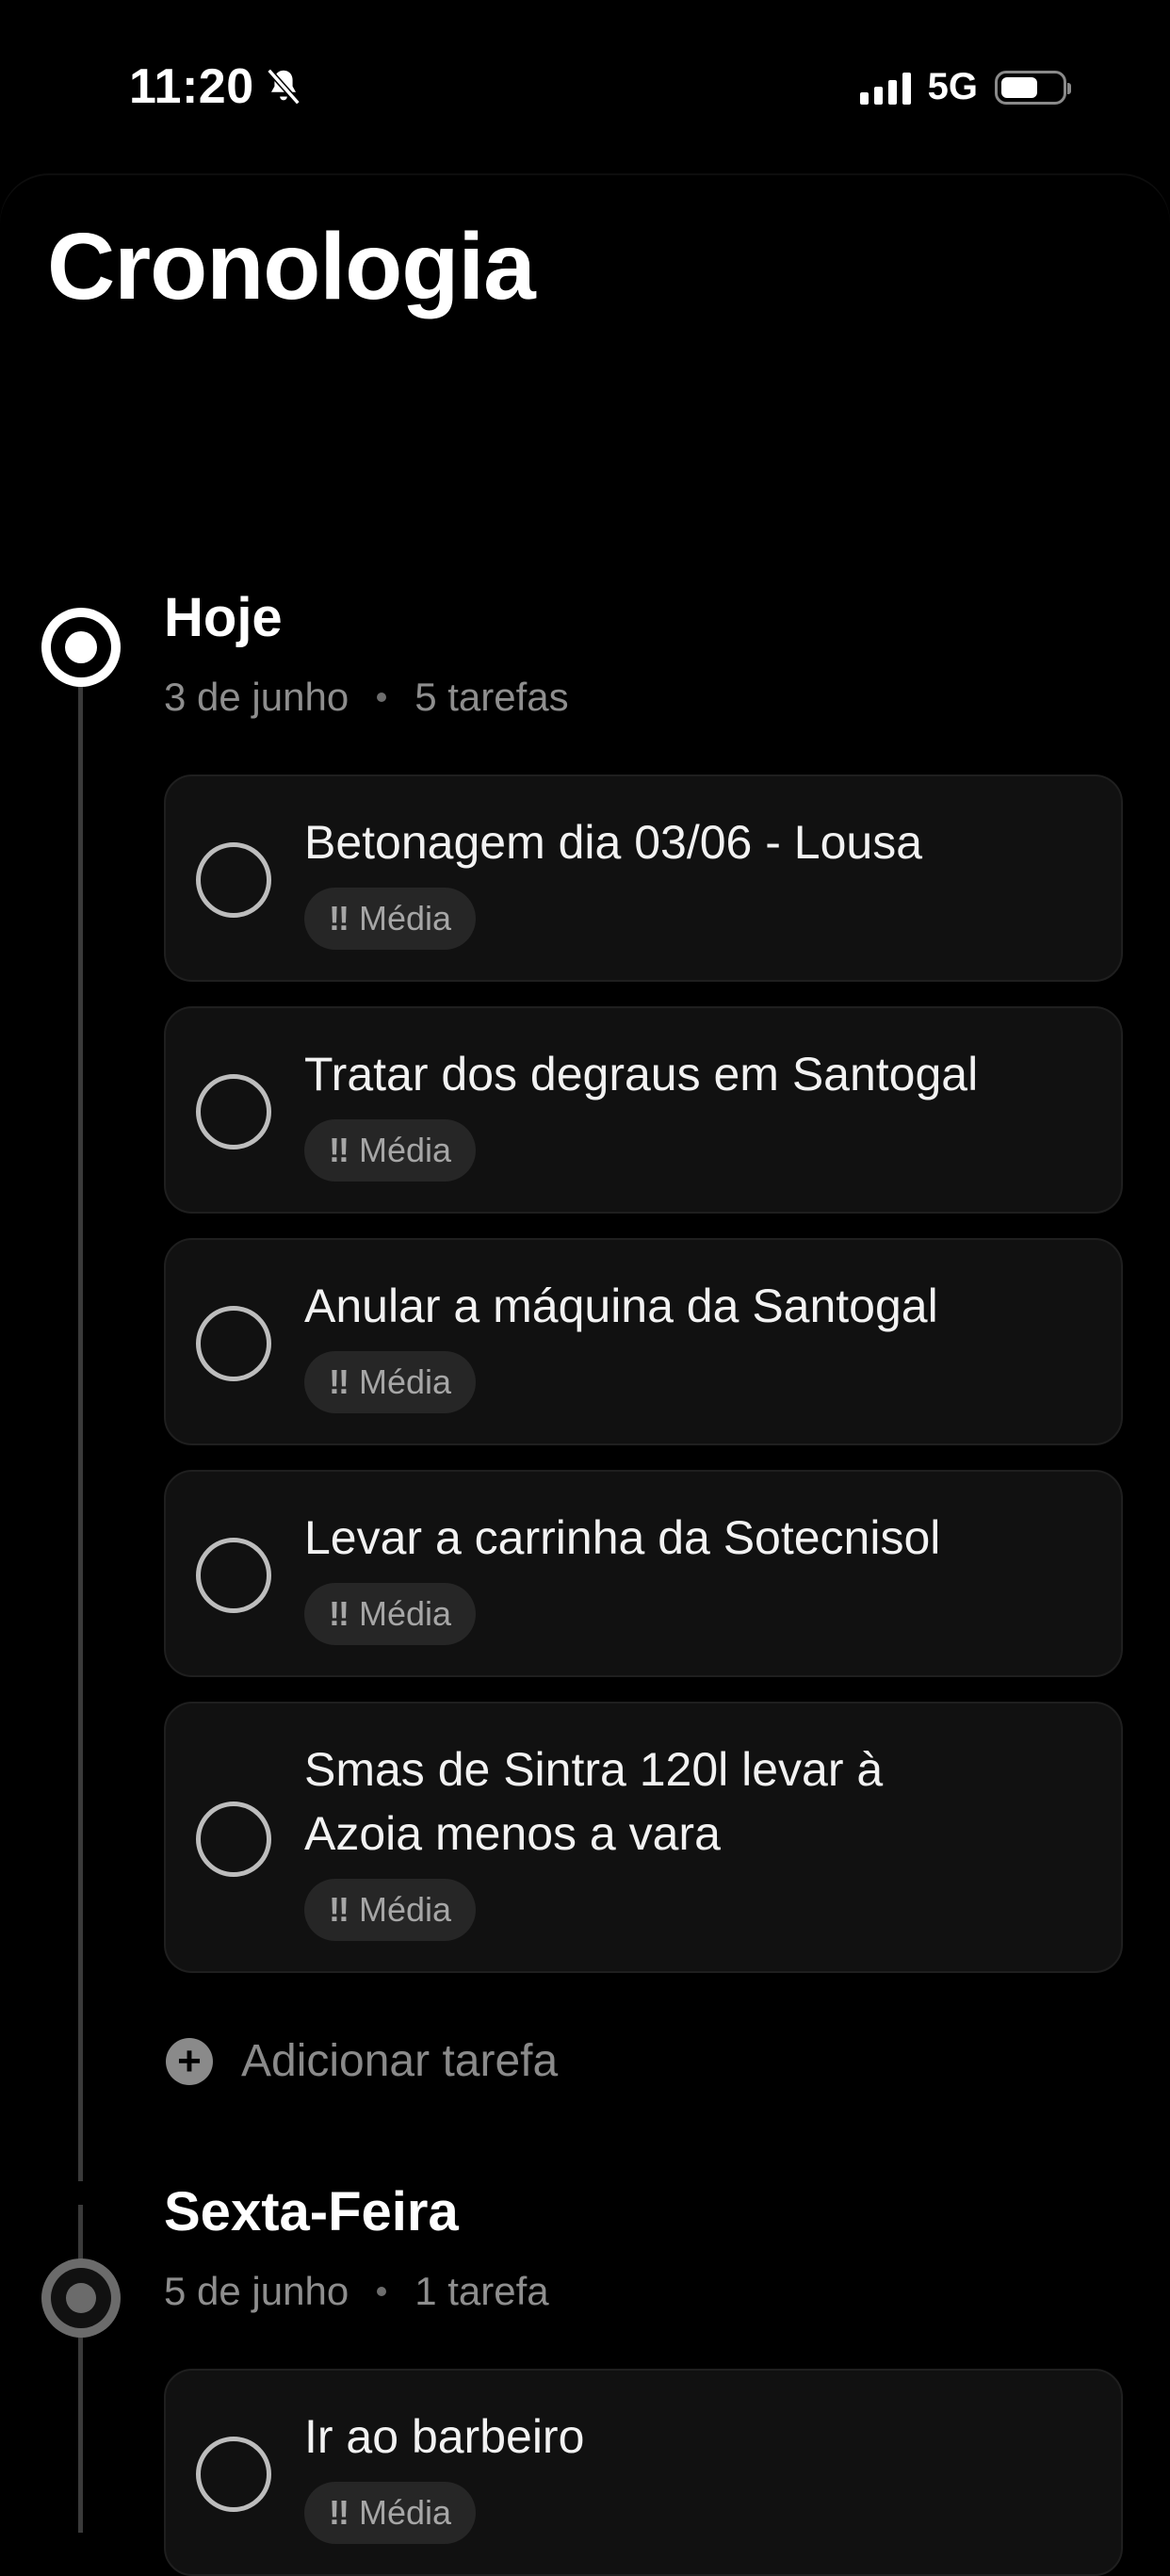  I want to click on plus-circle-icon: +, so click(189, 2061).